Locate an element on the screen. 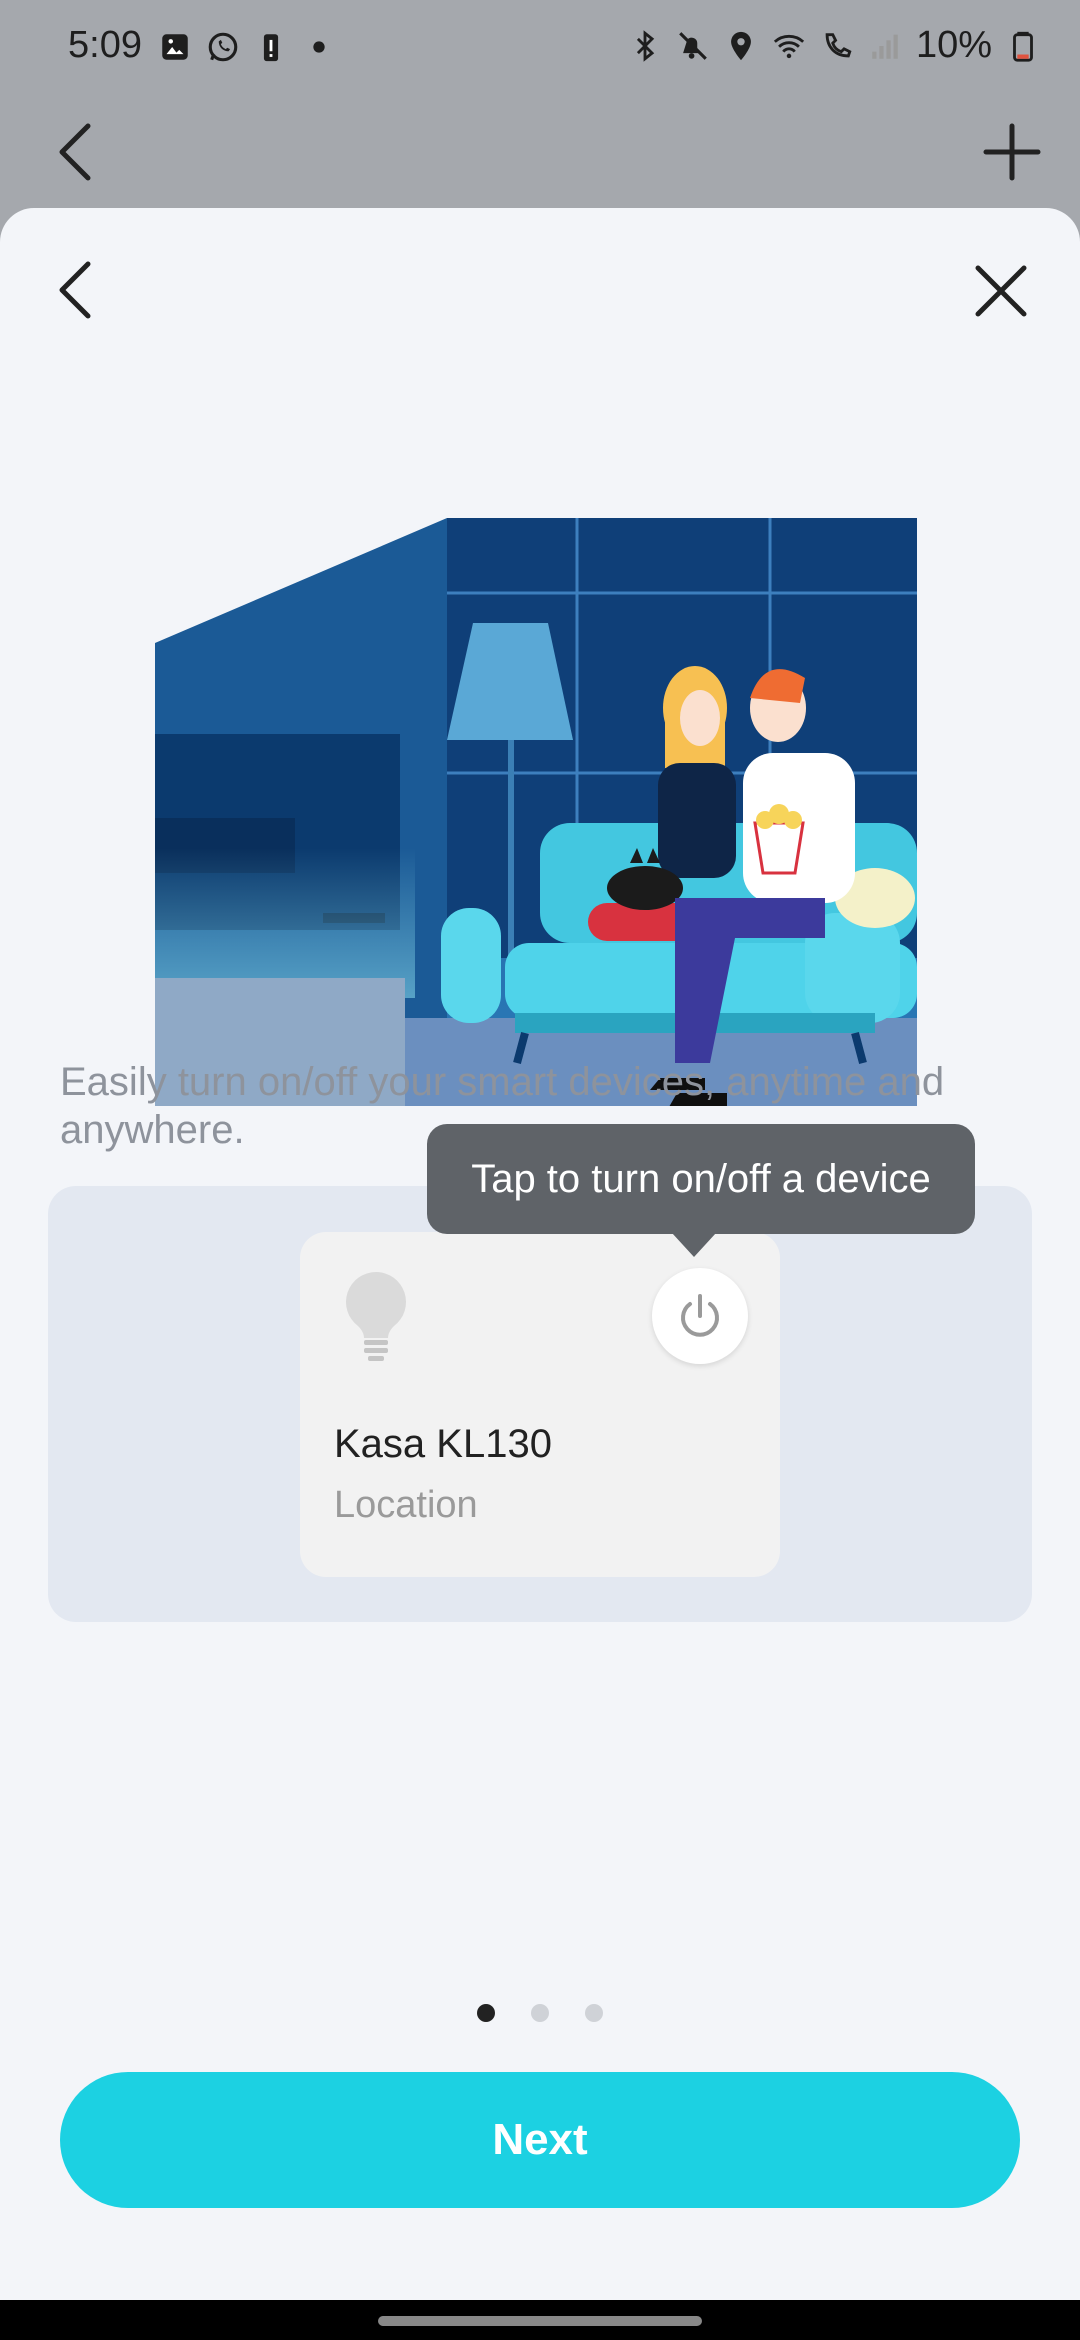 The image size is (1080, 2340). wifi-icon is located at coordinates (789, 46).